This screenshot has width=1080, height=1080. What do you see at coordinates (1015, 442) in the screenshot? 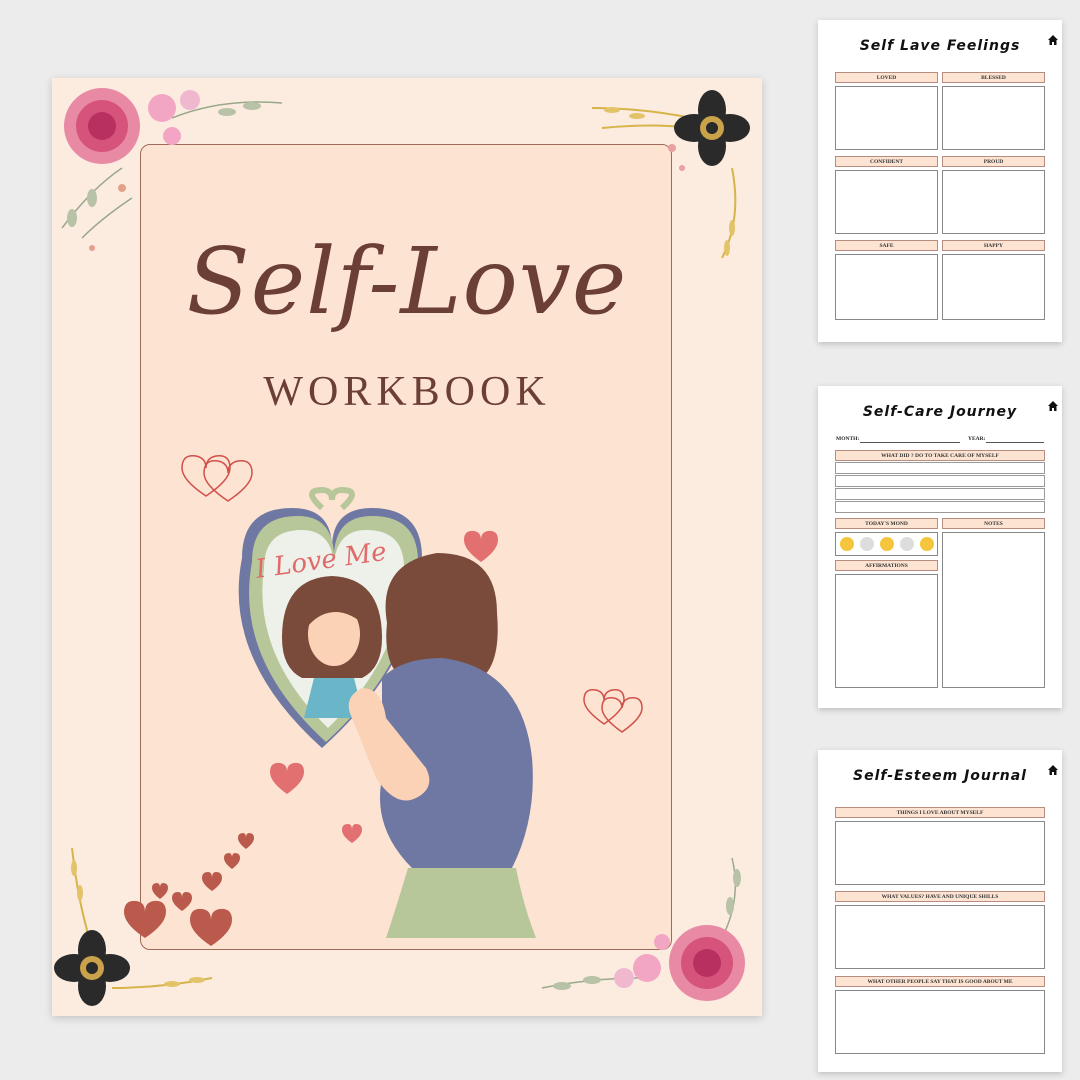
I see `year-field` at bounding box center [1015, 442].